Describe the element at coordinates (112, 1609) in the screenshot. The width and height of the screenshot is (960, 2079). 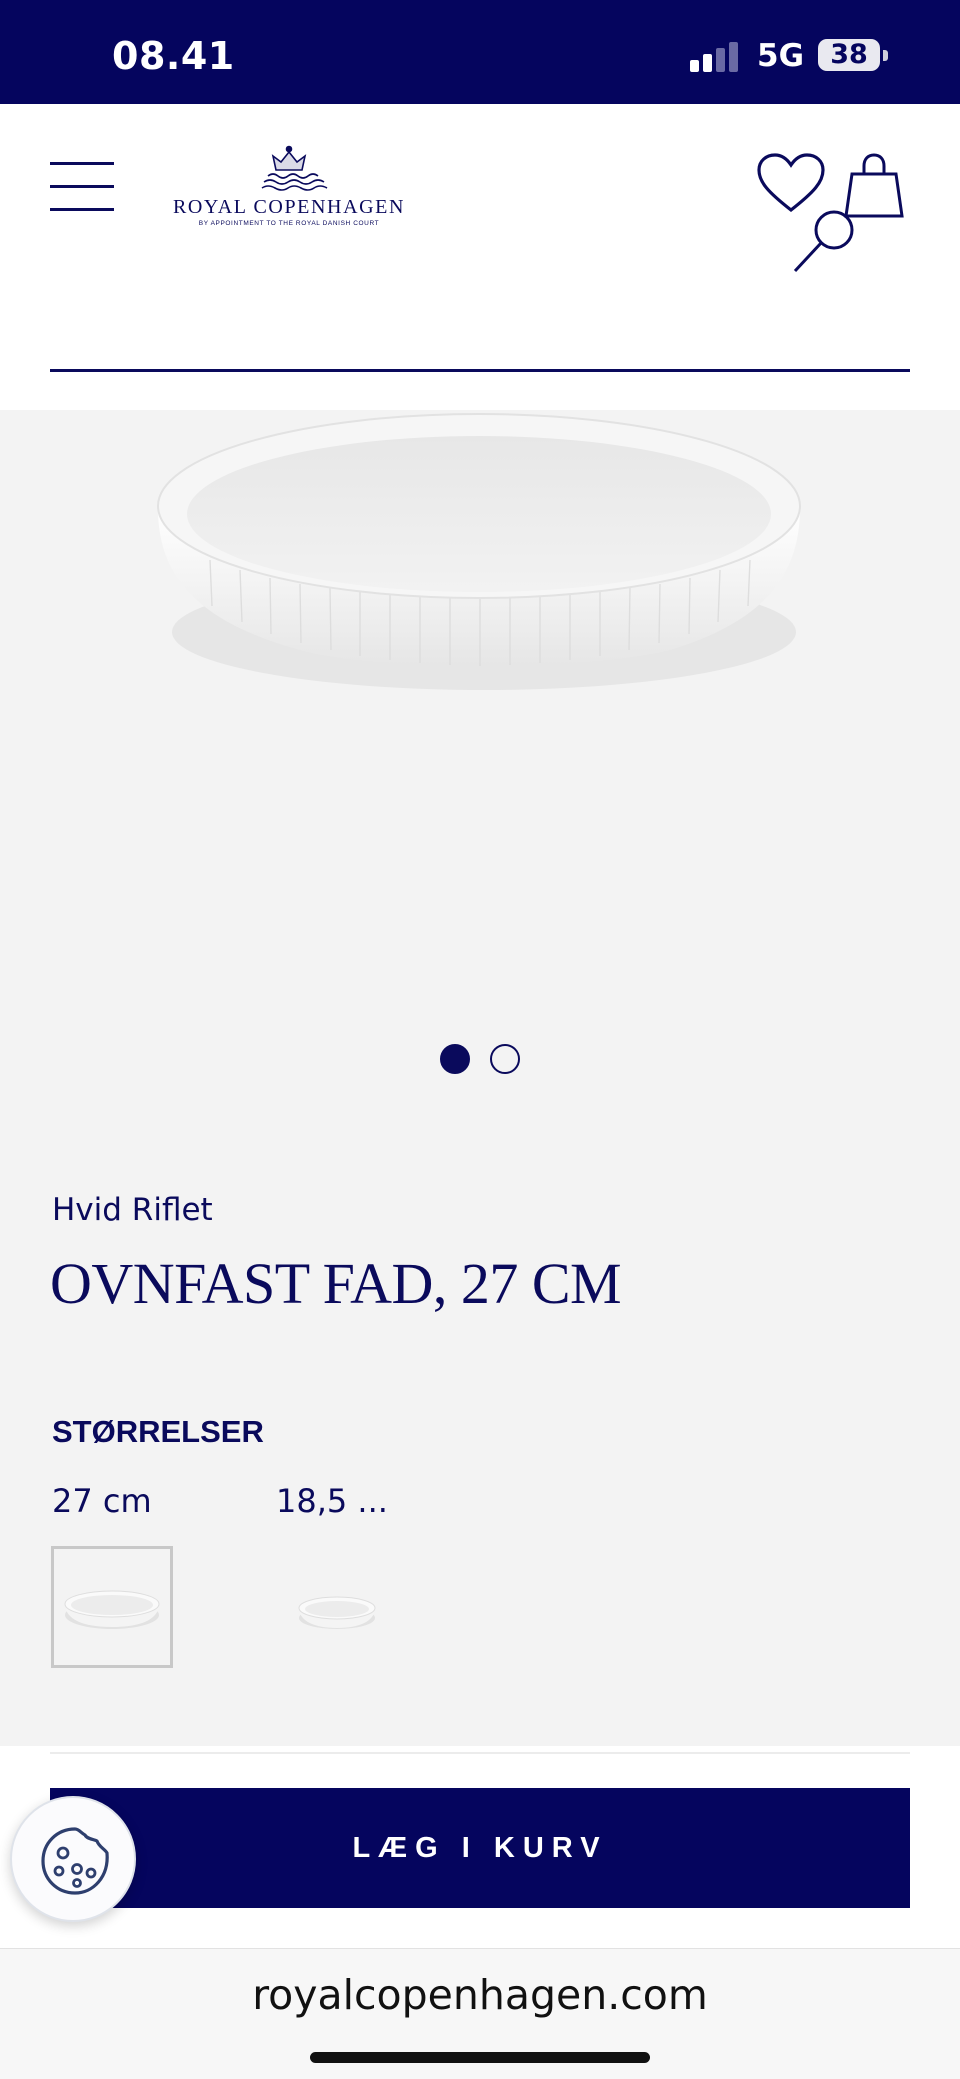
I see `dish-thumbnail-large` at that location.